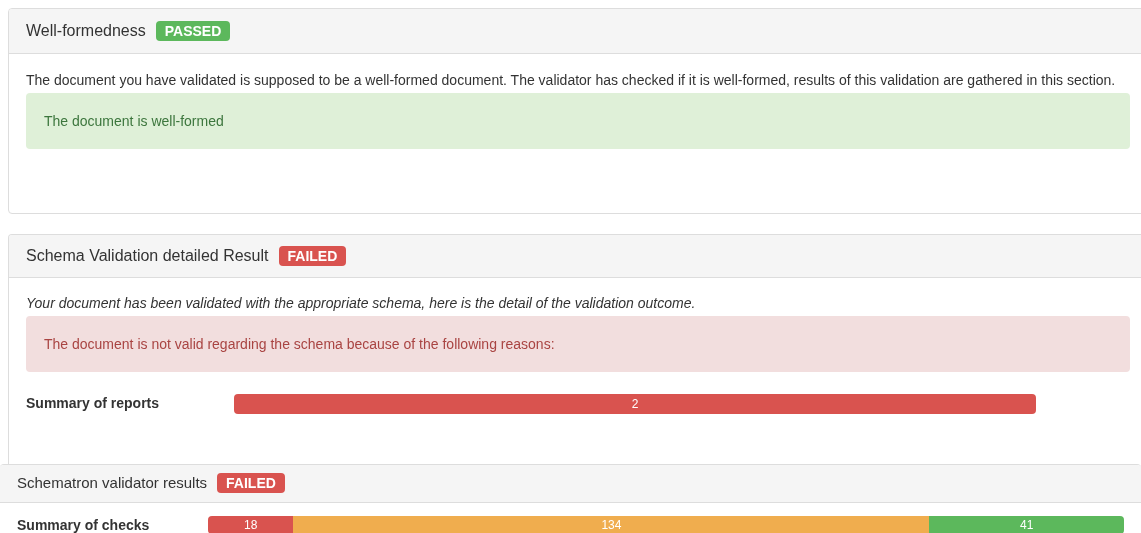 Image resolution: width=1141 pixels, height=533 pixels. What do you see at coordinates (1026, 524) in the screenshot?
I see `progress-segment: 41` at bounding box center [1026, 524].